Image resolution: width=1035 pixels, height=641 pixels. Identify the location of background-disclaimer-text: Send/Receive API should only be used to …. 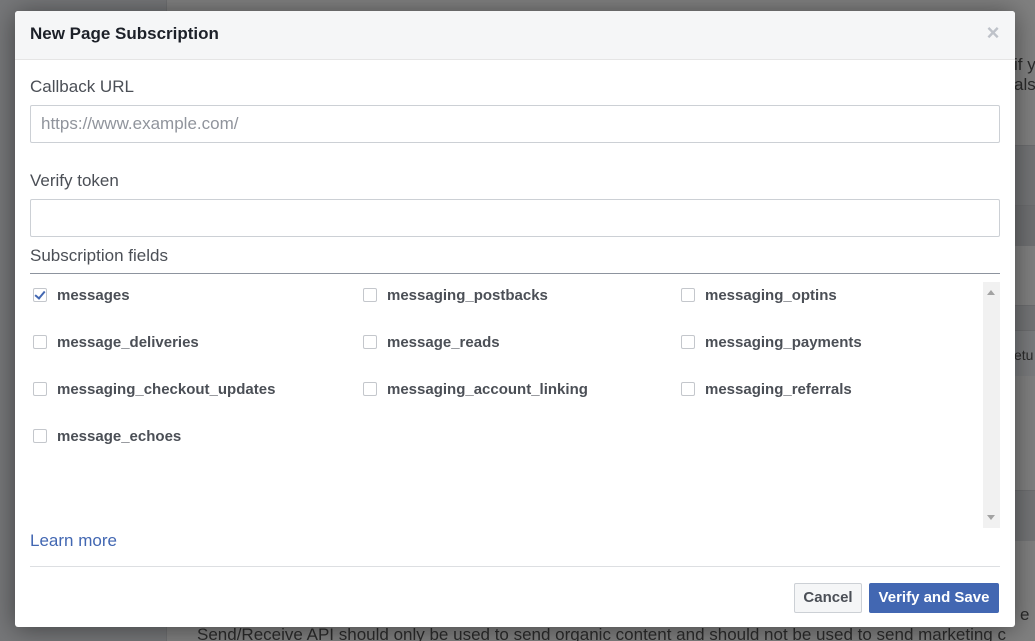
(601, 633).